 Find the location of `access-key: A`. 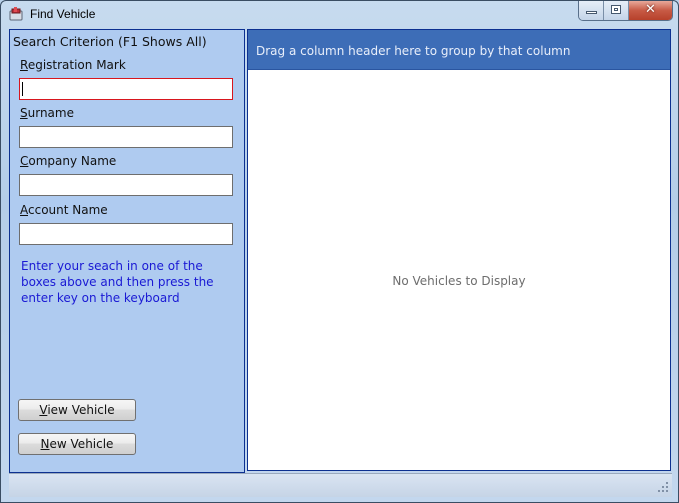

access-key: A is located at coordinates (24, 210).